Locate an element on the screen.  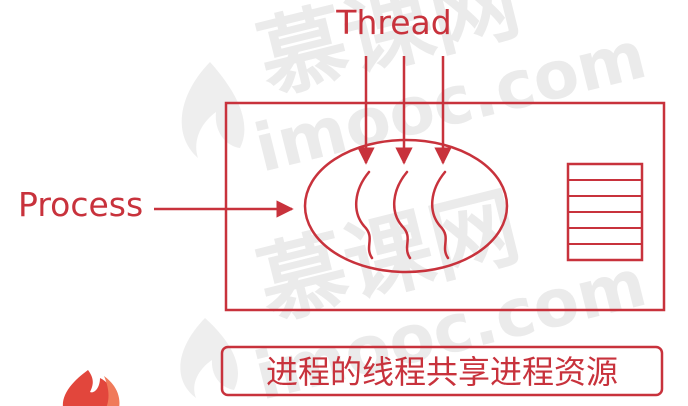
brand-logo is located at coordinates (91, 388).